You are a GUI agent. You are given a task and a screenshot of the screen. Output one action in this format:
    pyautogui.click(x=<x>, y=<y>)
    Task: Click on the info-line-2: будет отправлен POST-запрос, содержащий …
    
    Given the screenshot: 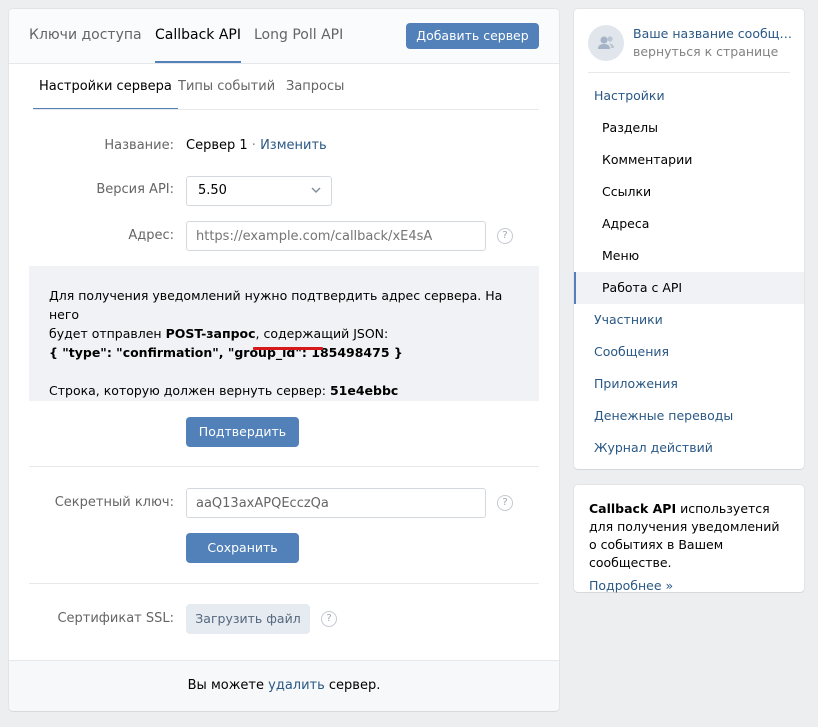 What is the action you would take?
    pyautogui.click(x=219, y=333)
    